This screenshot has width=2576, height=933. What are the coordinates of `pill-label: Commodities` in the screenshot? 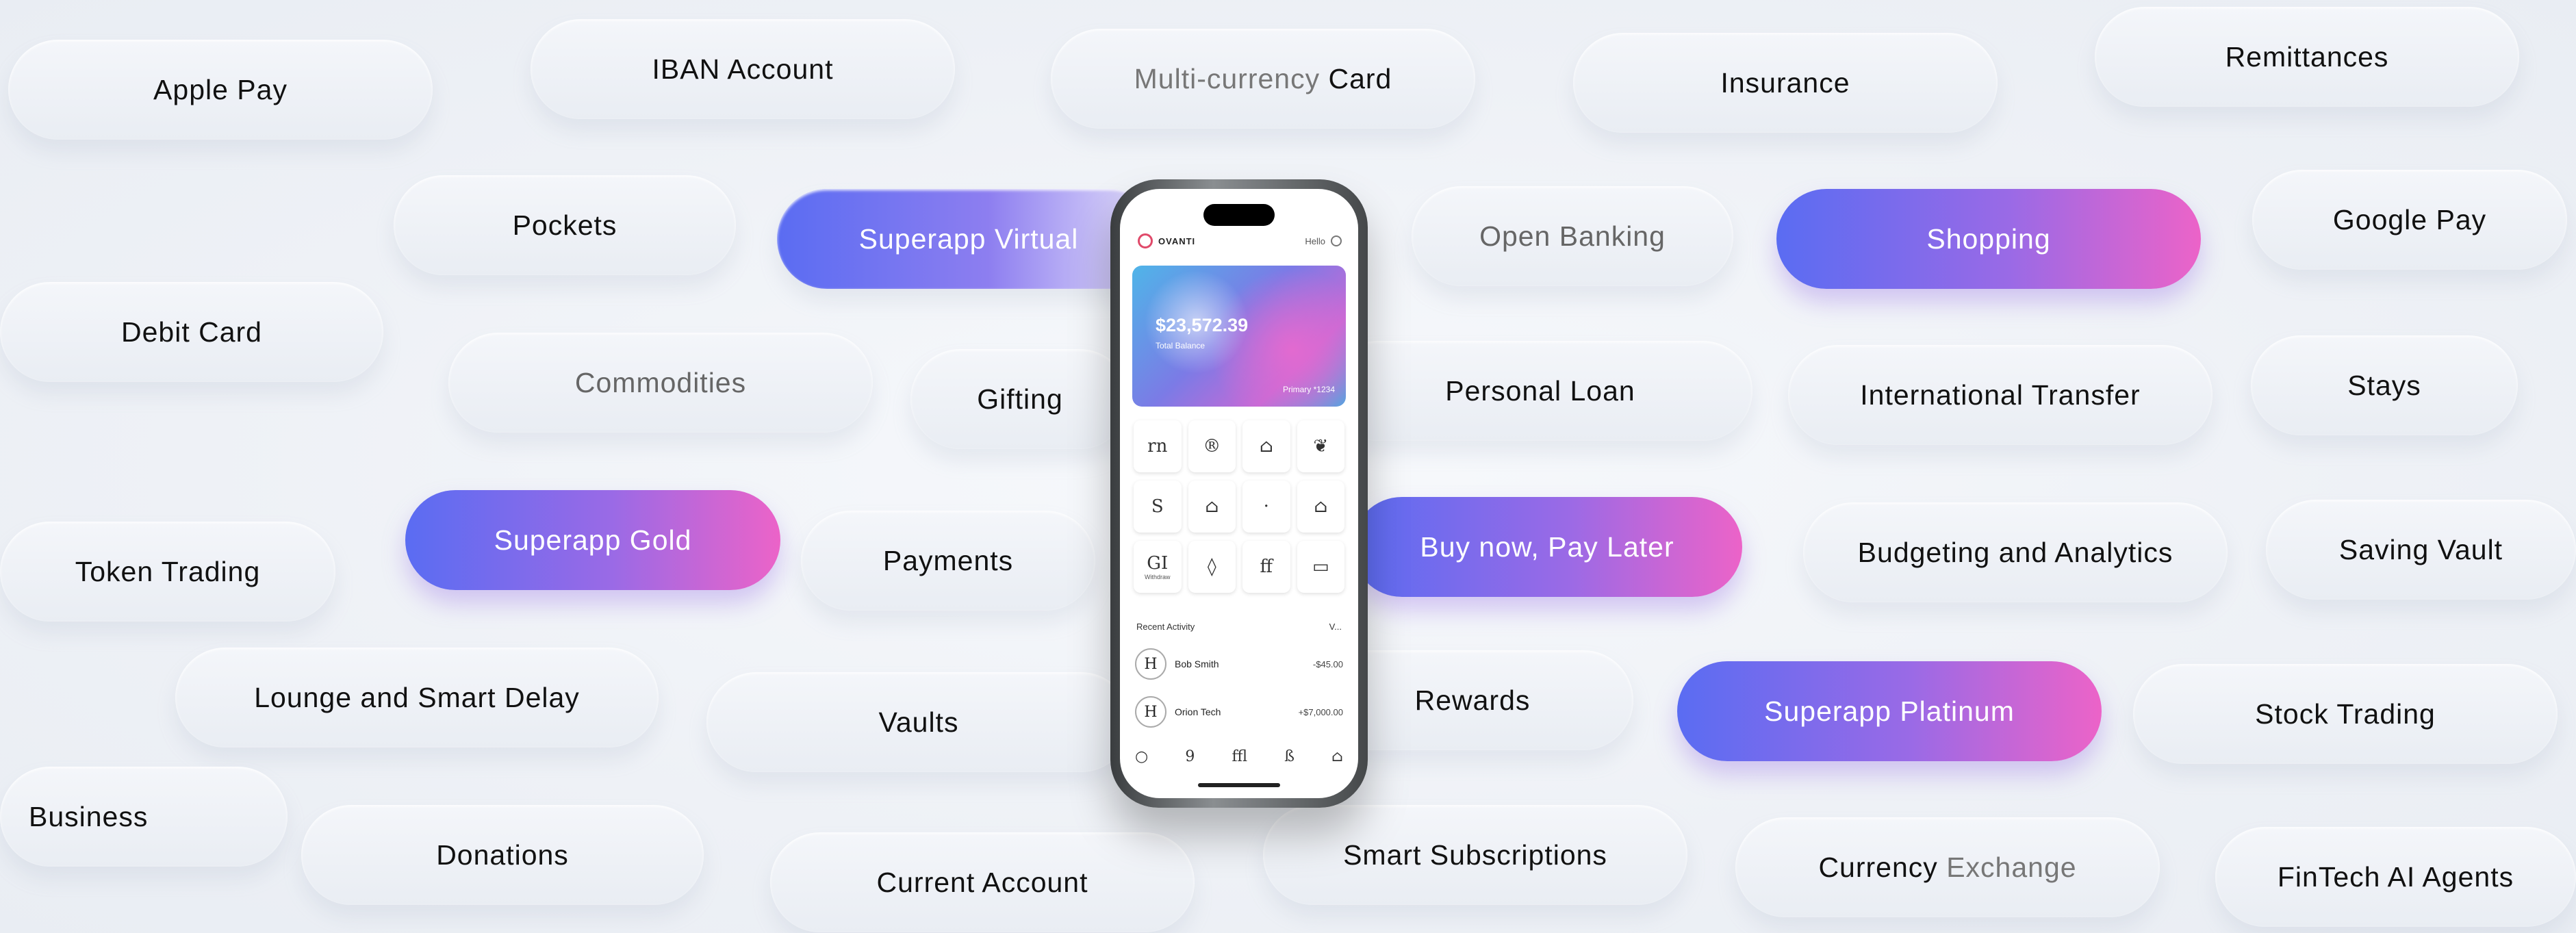 It's located at (660, 382).